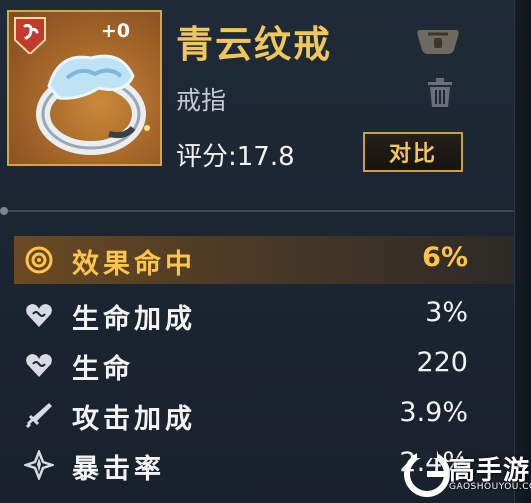 Image resolution: width=531 pixels, height=503 pixels. I want to click on stat-name: 生命, so click(103, 369).